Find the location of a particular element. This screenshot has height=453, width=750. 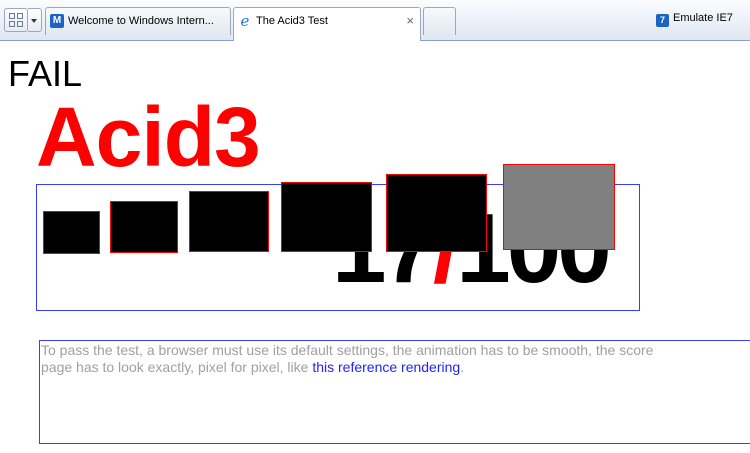

ie7-icon: 7 is located at coordinates (662, 20).